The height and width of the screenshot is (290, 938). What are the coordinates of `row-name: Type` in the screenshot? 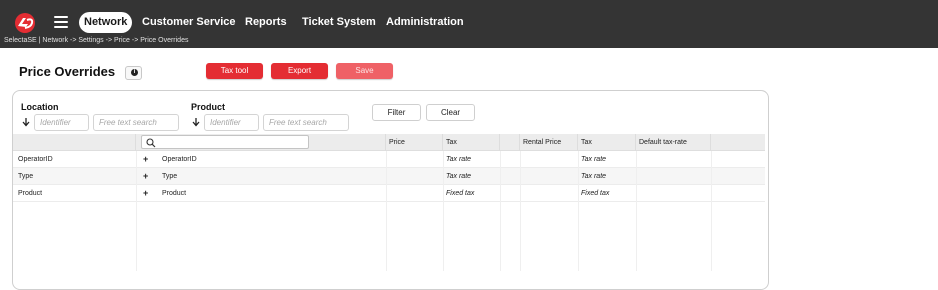 It's located at (170, 176).